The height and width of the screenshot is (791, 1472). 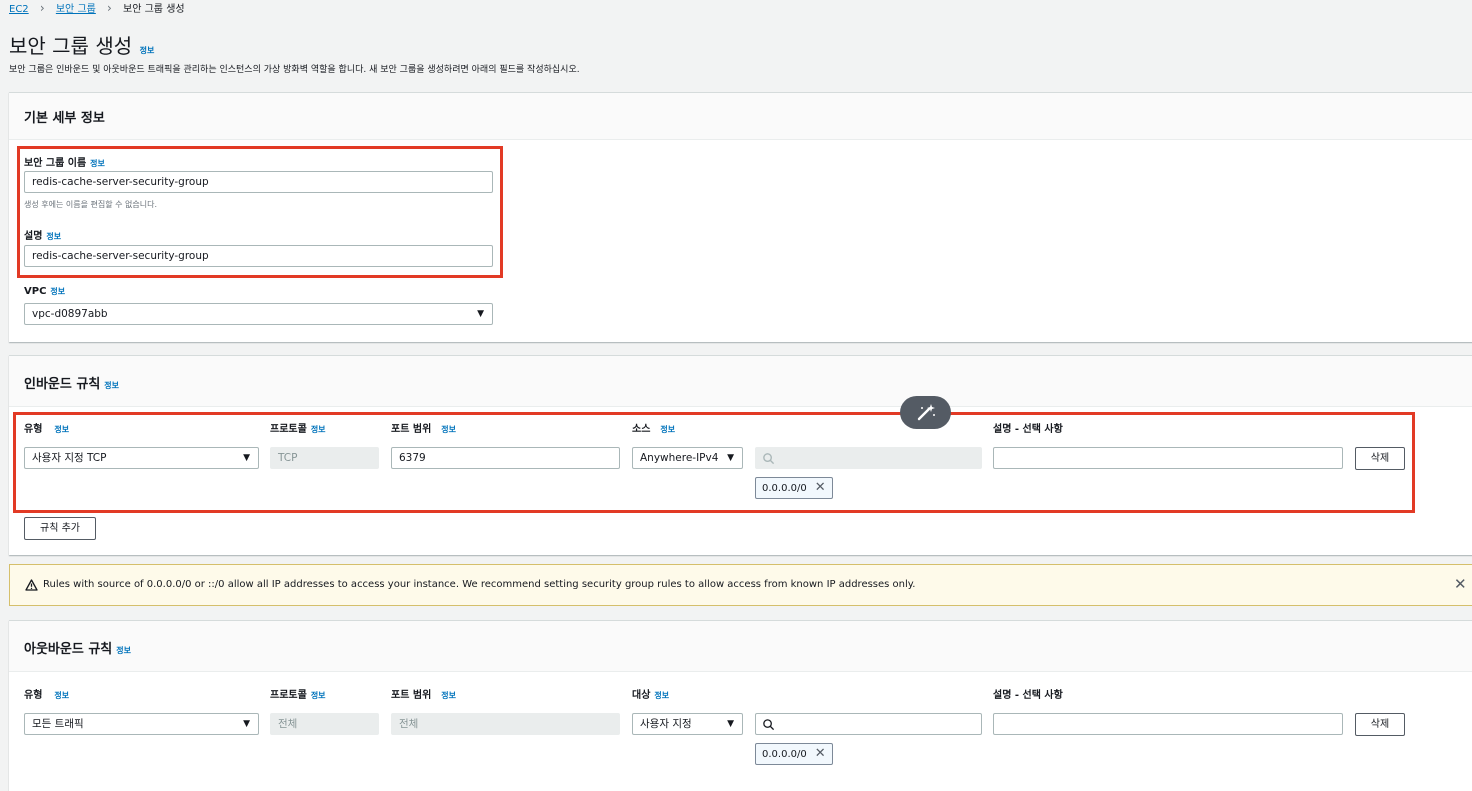 What do you see at coordinates (64, 118) in the screenshot?
I see `basic-details-title: 기본 세부 정보` at bounding box center [64, 118].